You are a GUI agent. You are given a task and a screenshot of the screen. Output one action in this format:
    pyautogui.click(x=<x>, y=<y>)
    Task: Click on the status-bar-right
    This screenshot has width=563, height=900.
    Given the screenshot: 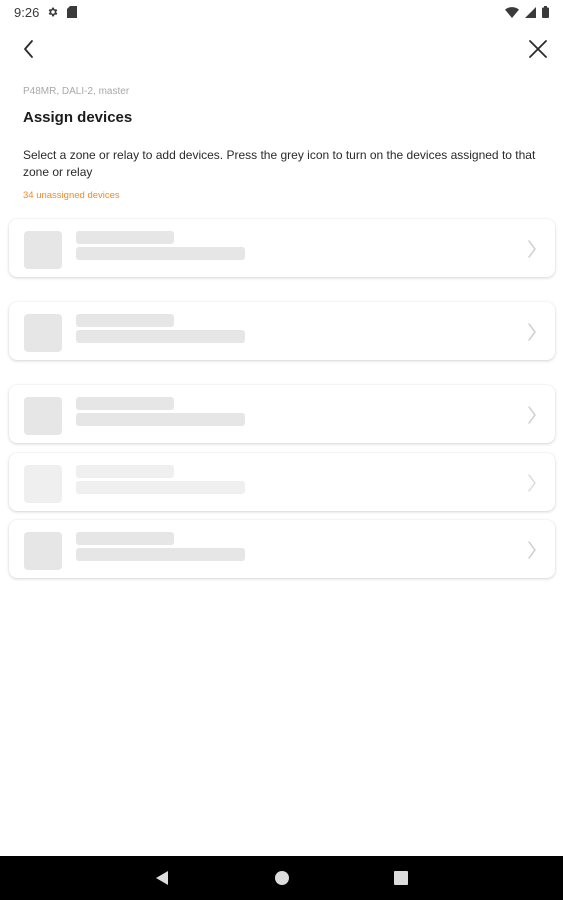 What is the action you would take?
    pyautogui.click(x=527, y=12)
    